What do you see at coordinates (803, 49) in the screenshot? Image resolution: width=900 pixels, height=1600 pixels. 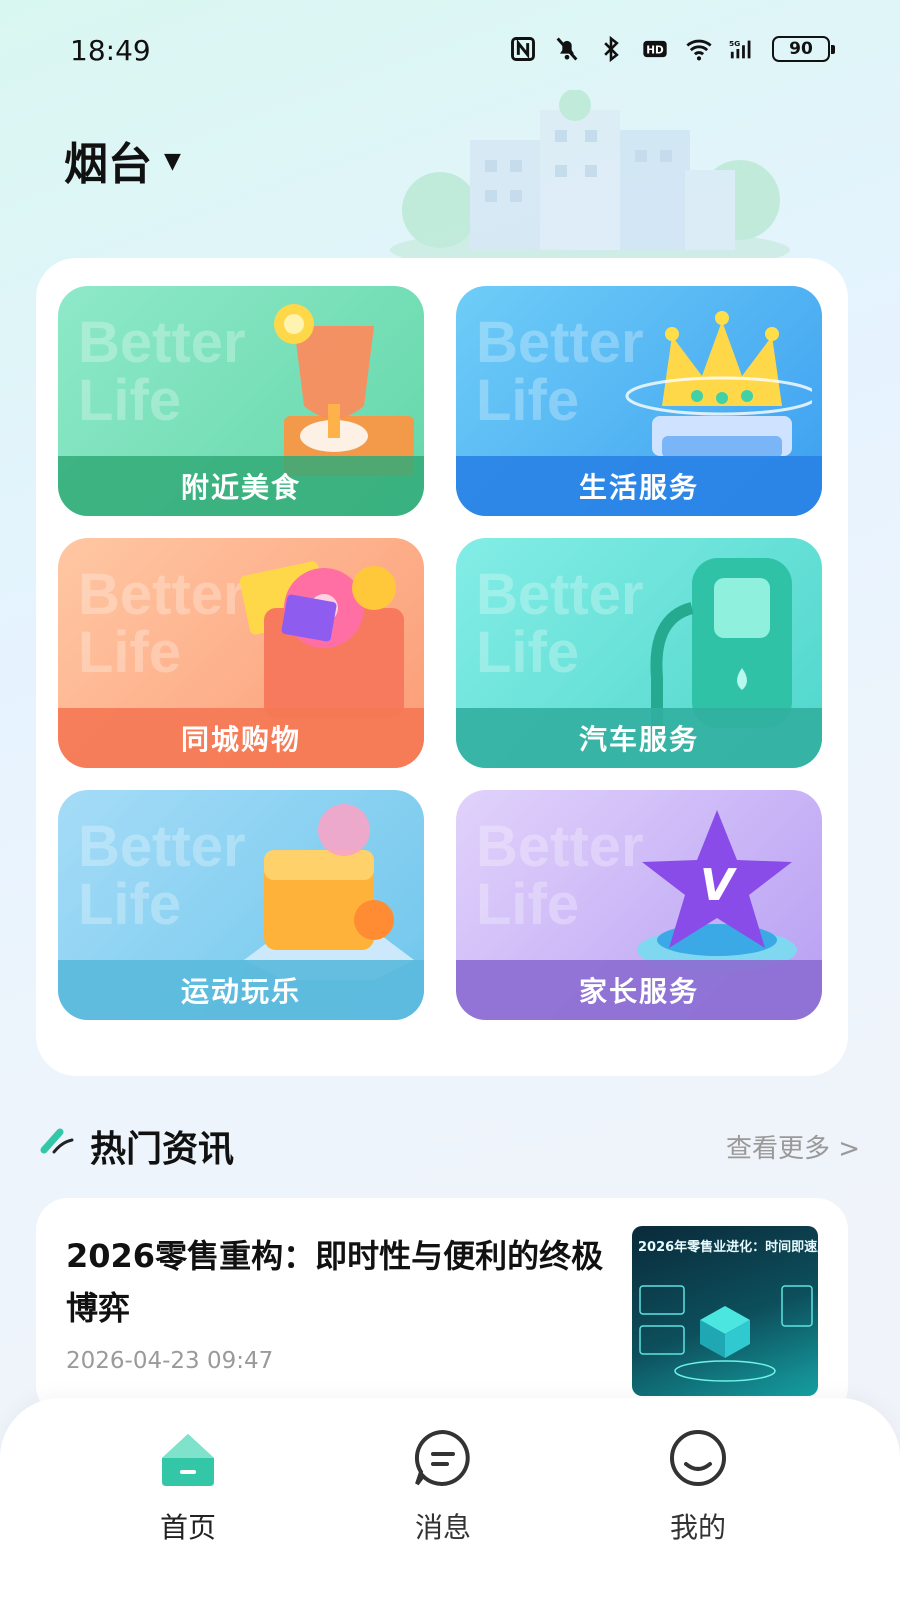 I see `battery-indicator: 90` at bounding box center [803, 49].